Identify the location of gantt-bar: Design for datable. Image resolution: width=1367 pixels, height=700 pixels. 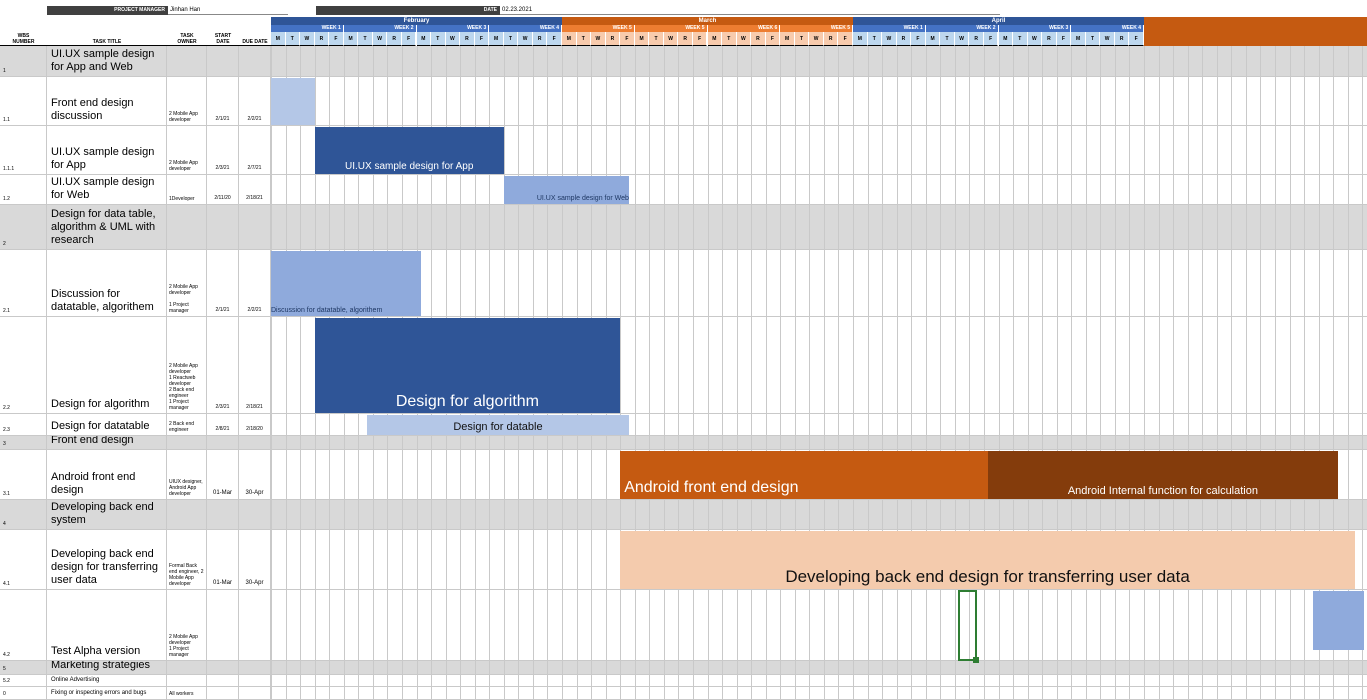
(498, 425).